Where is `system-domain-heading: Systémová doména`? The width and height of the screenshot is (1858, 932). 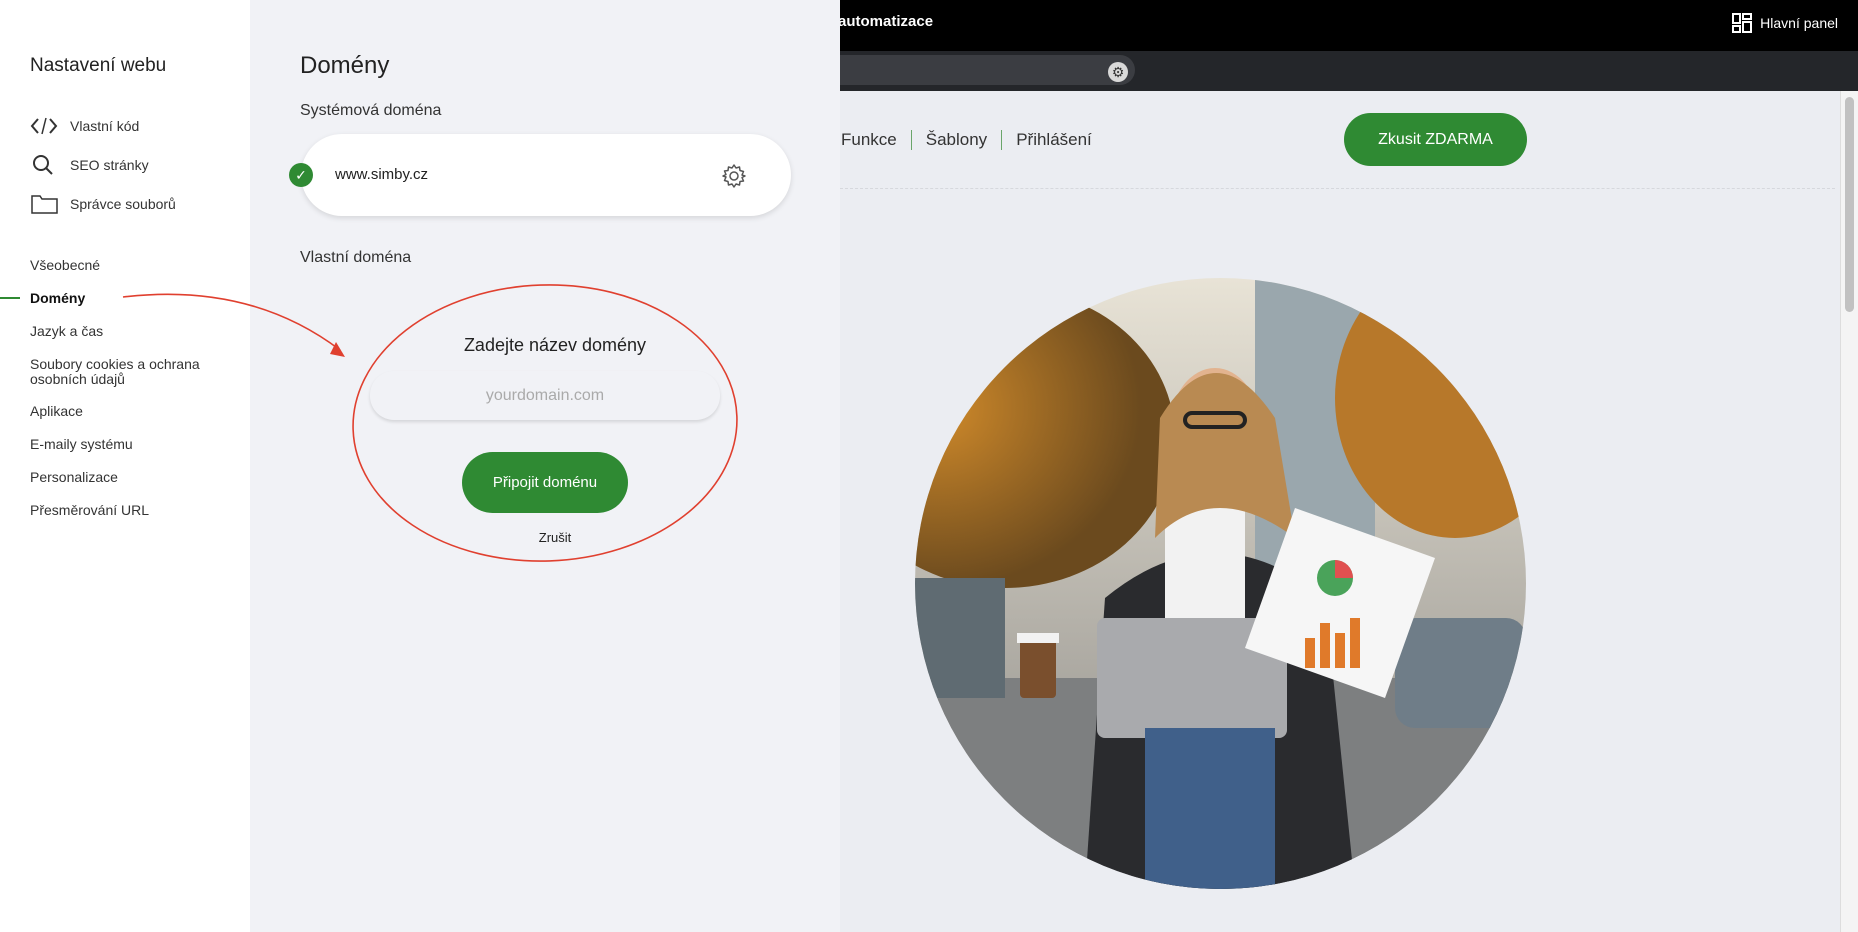 system-domain-heading: Systémová doména is located at coordinates (371, 110).